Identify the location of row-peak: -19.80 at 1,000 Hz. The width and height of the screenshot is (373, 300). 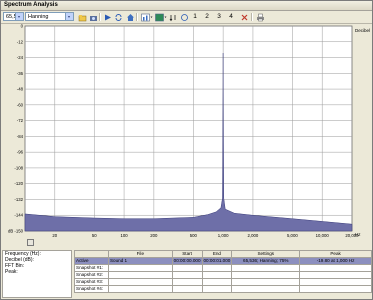
(335, 261).